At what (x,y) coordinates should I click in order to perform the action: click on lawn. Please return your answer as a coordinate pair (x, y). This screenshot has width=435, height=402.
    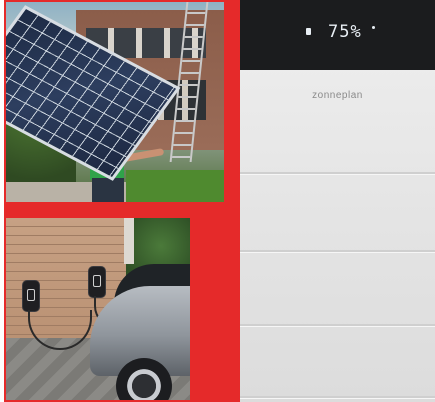
    Looking at the image, I should click on (175, 186).